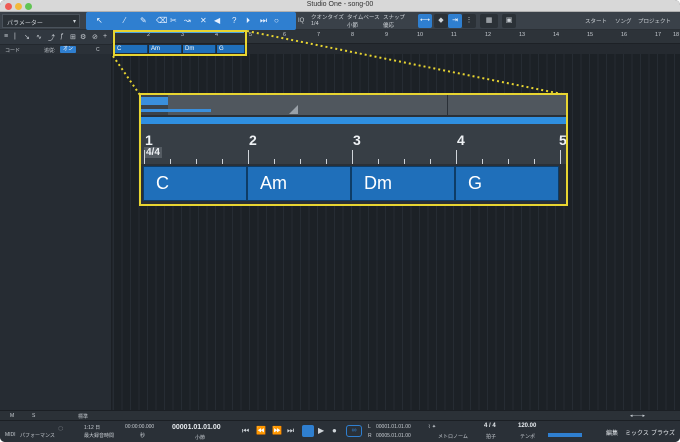 The width and height of the screenshot is (680, 442). I want to click on autoscroll-button: ⇥, so click(455, 21).